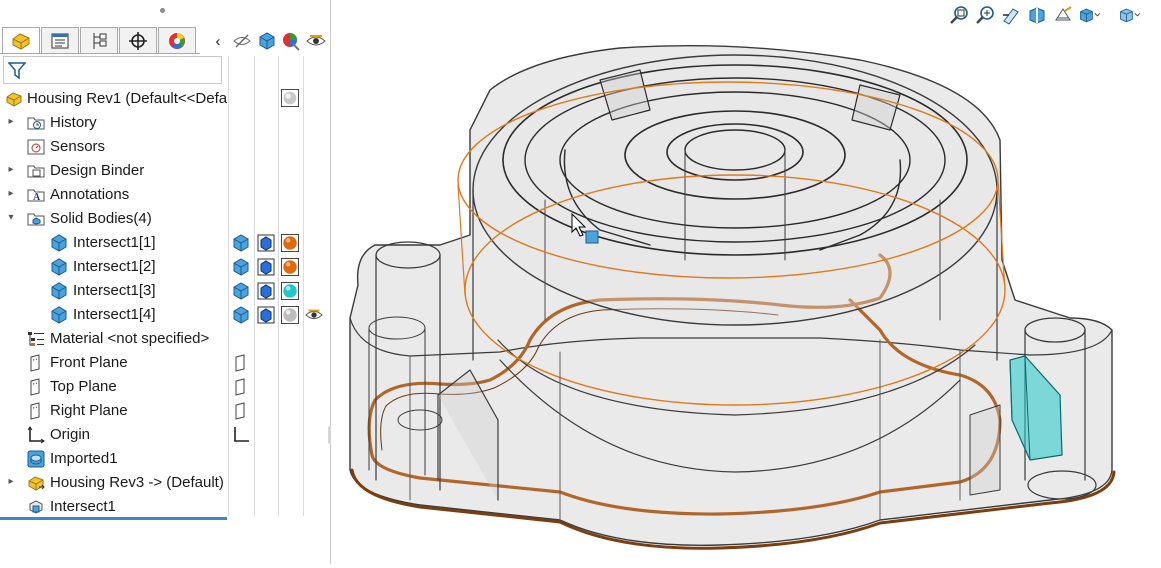 The image size is (1161, 568). I want to click on appearance-icon, so click(291, 41).